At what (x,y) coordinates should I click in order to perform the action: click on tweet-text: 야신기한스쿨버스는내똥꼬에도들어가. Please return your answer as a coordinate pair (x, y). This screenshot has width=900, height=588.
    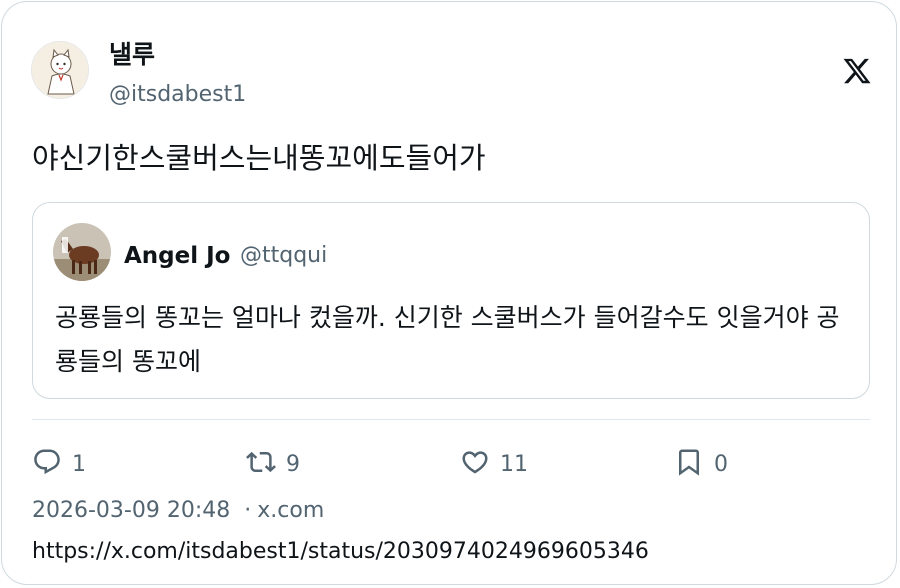
    Looking at the image, I should click on (259, 158).